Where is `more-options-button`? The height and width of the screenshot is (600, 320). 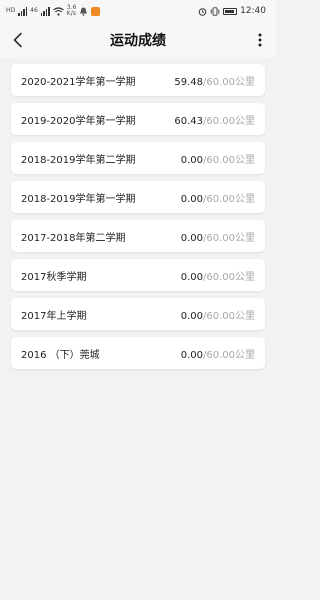
more-options-button is located at coordinates (260, 40).